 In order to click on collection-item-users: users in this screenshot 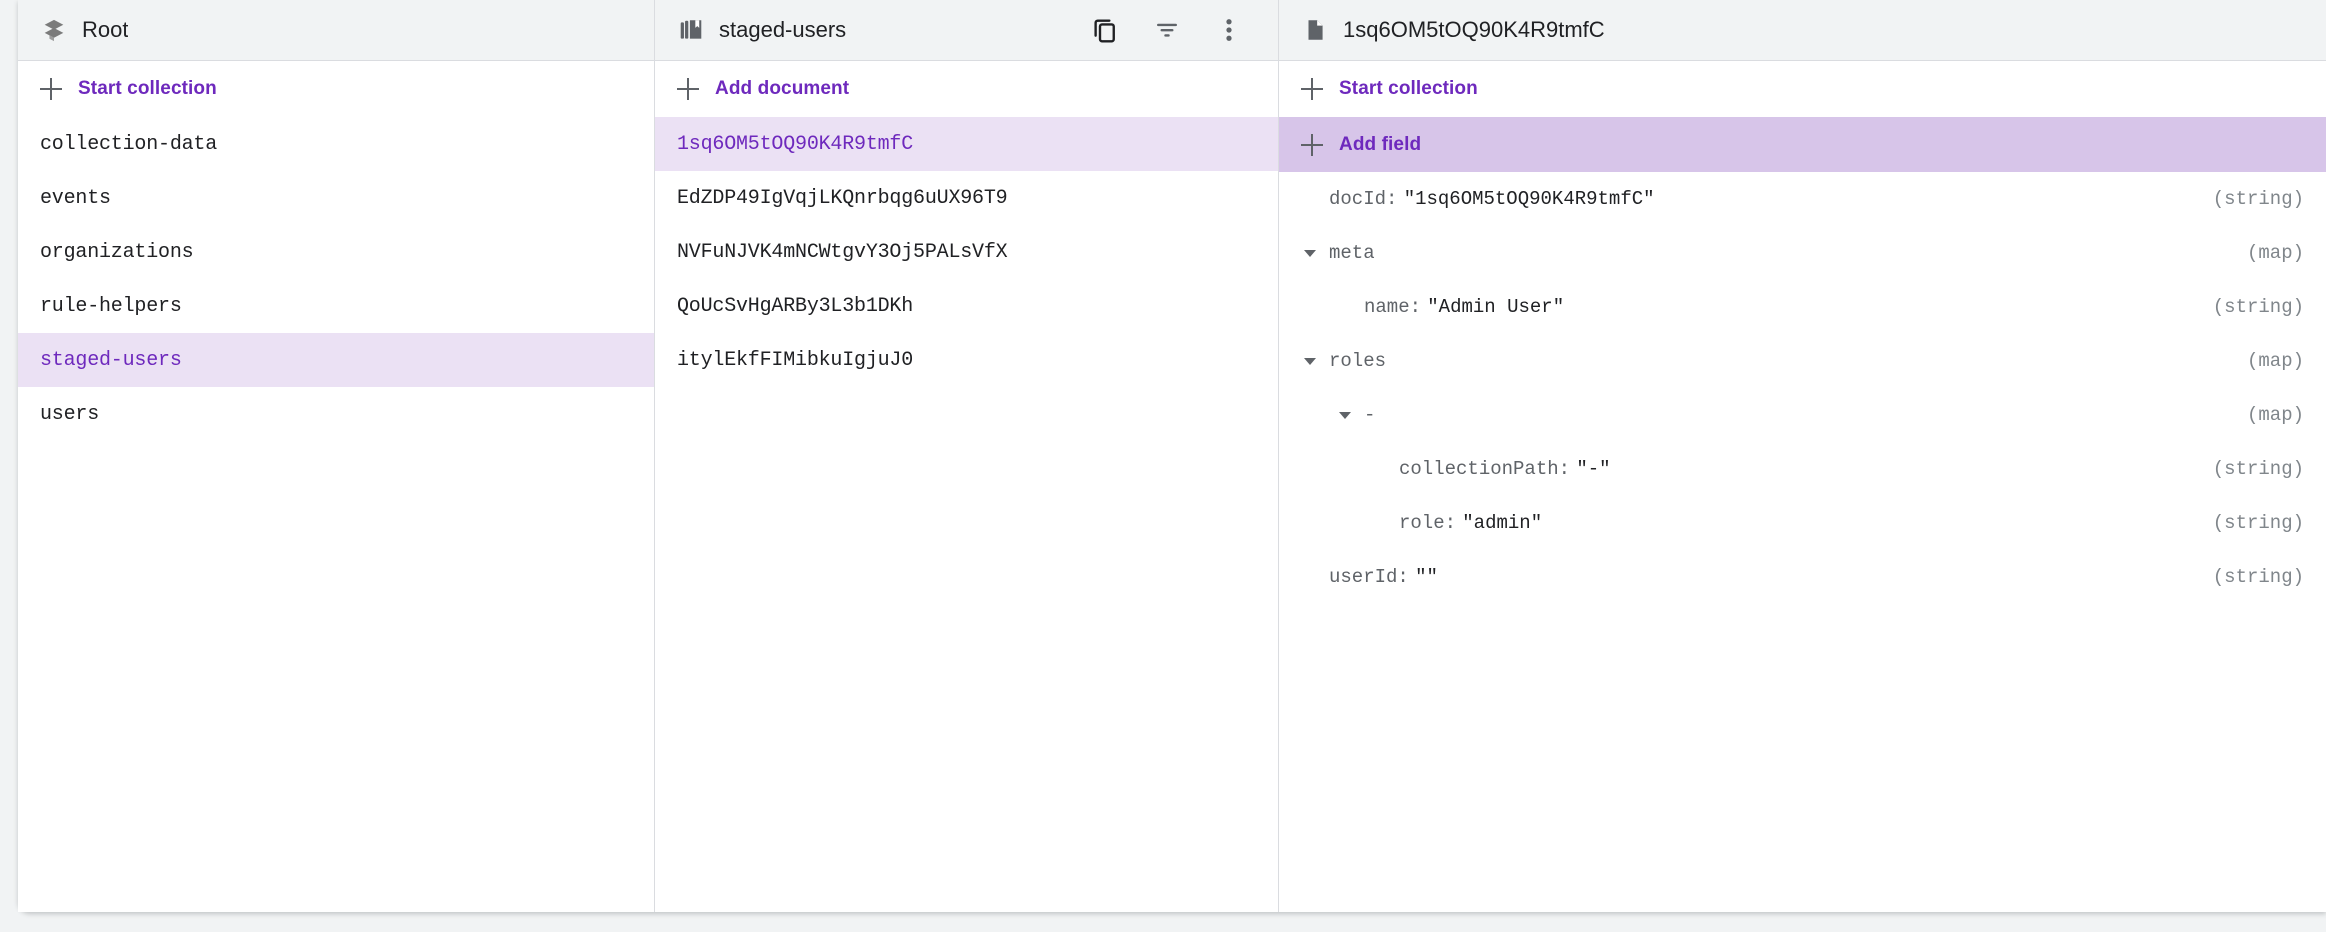, I will do `click(336, 414)`.